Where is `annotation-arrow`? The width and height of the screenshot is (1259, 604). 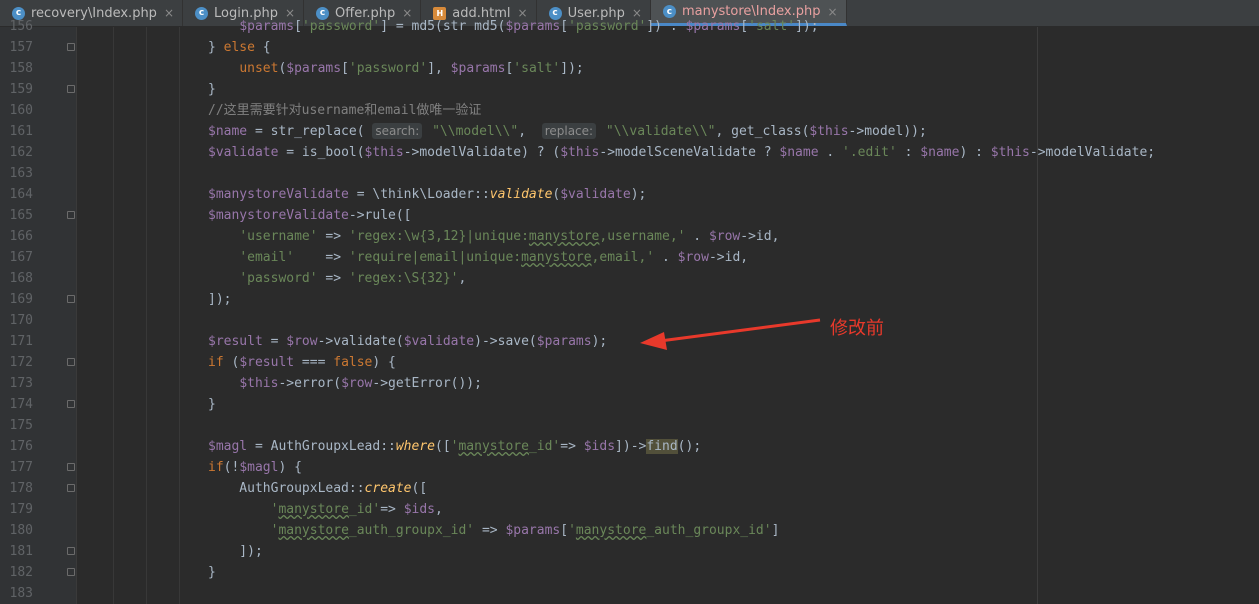
annotation-arrow is located at coordinates (730, 334).